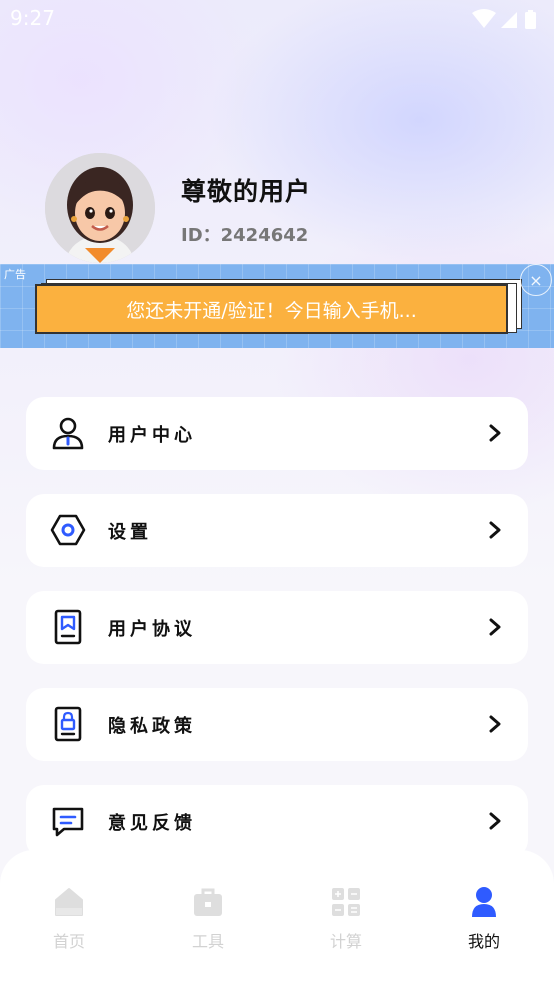 The width and height of the screenshot is (554, 984). Describe the element at coordinates (68, 530) in the screenshot. I see `settings-hexagon-icon` at that location.